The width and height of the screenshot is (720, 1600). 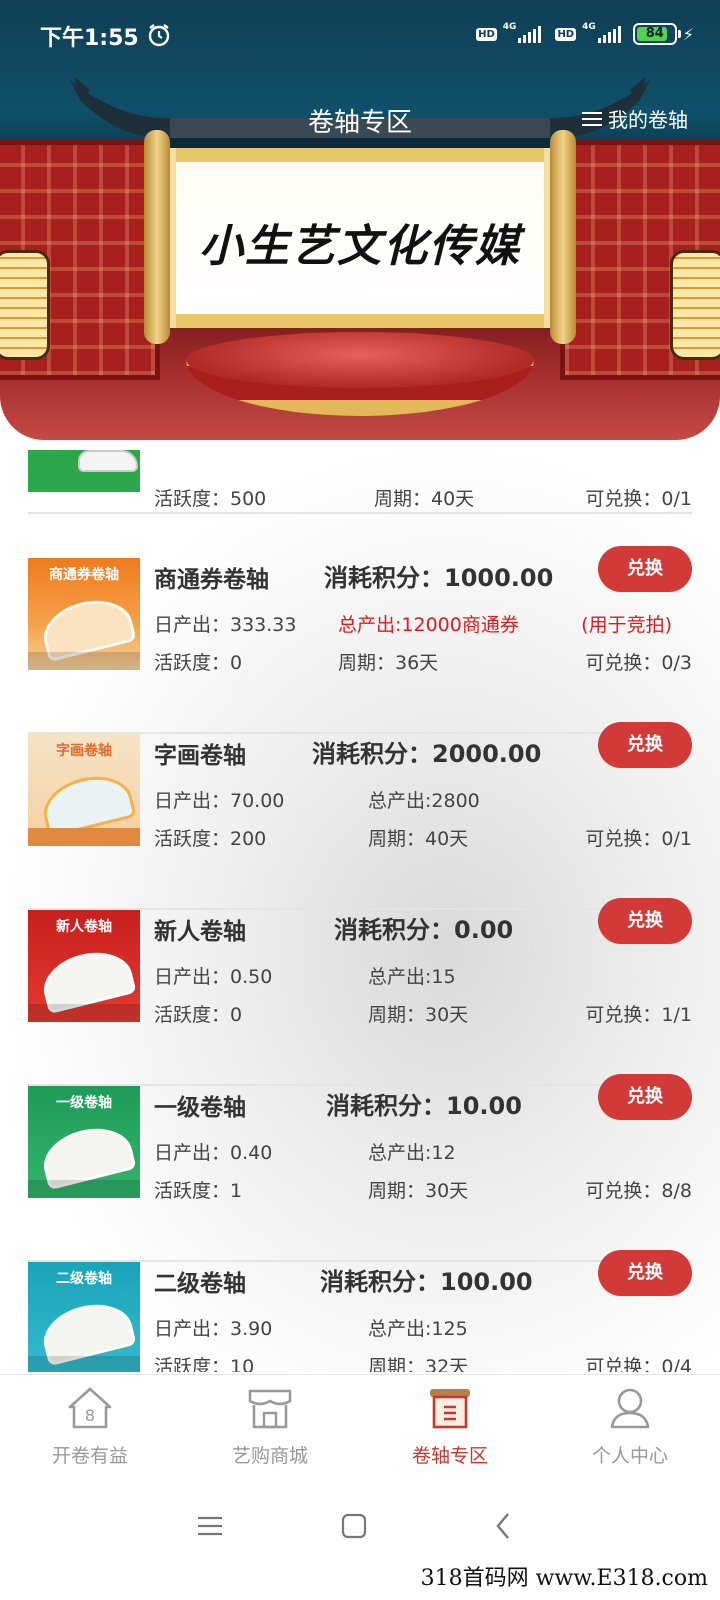 What do you see at coordinates (84, 927) in the screenshot?
I see `thumbnail-label: 新人卷轴` at bounding box center [84, 927].